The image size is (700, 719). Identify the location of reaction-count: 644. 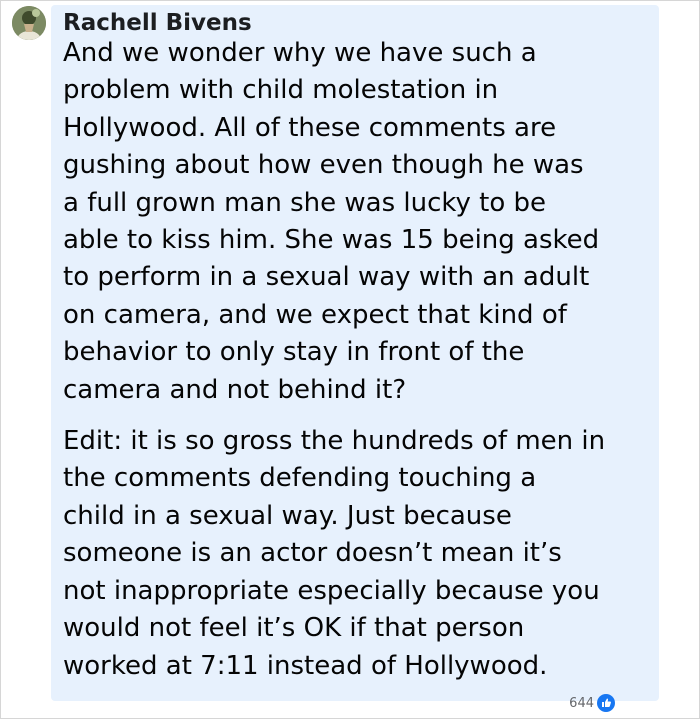
(581, 703).